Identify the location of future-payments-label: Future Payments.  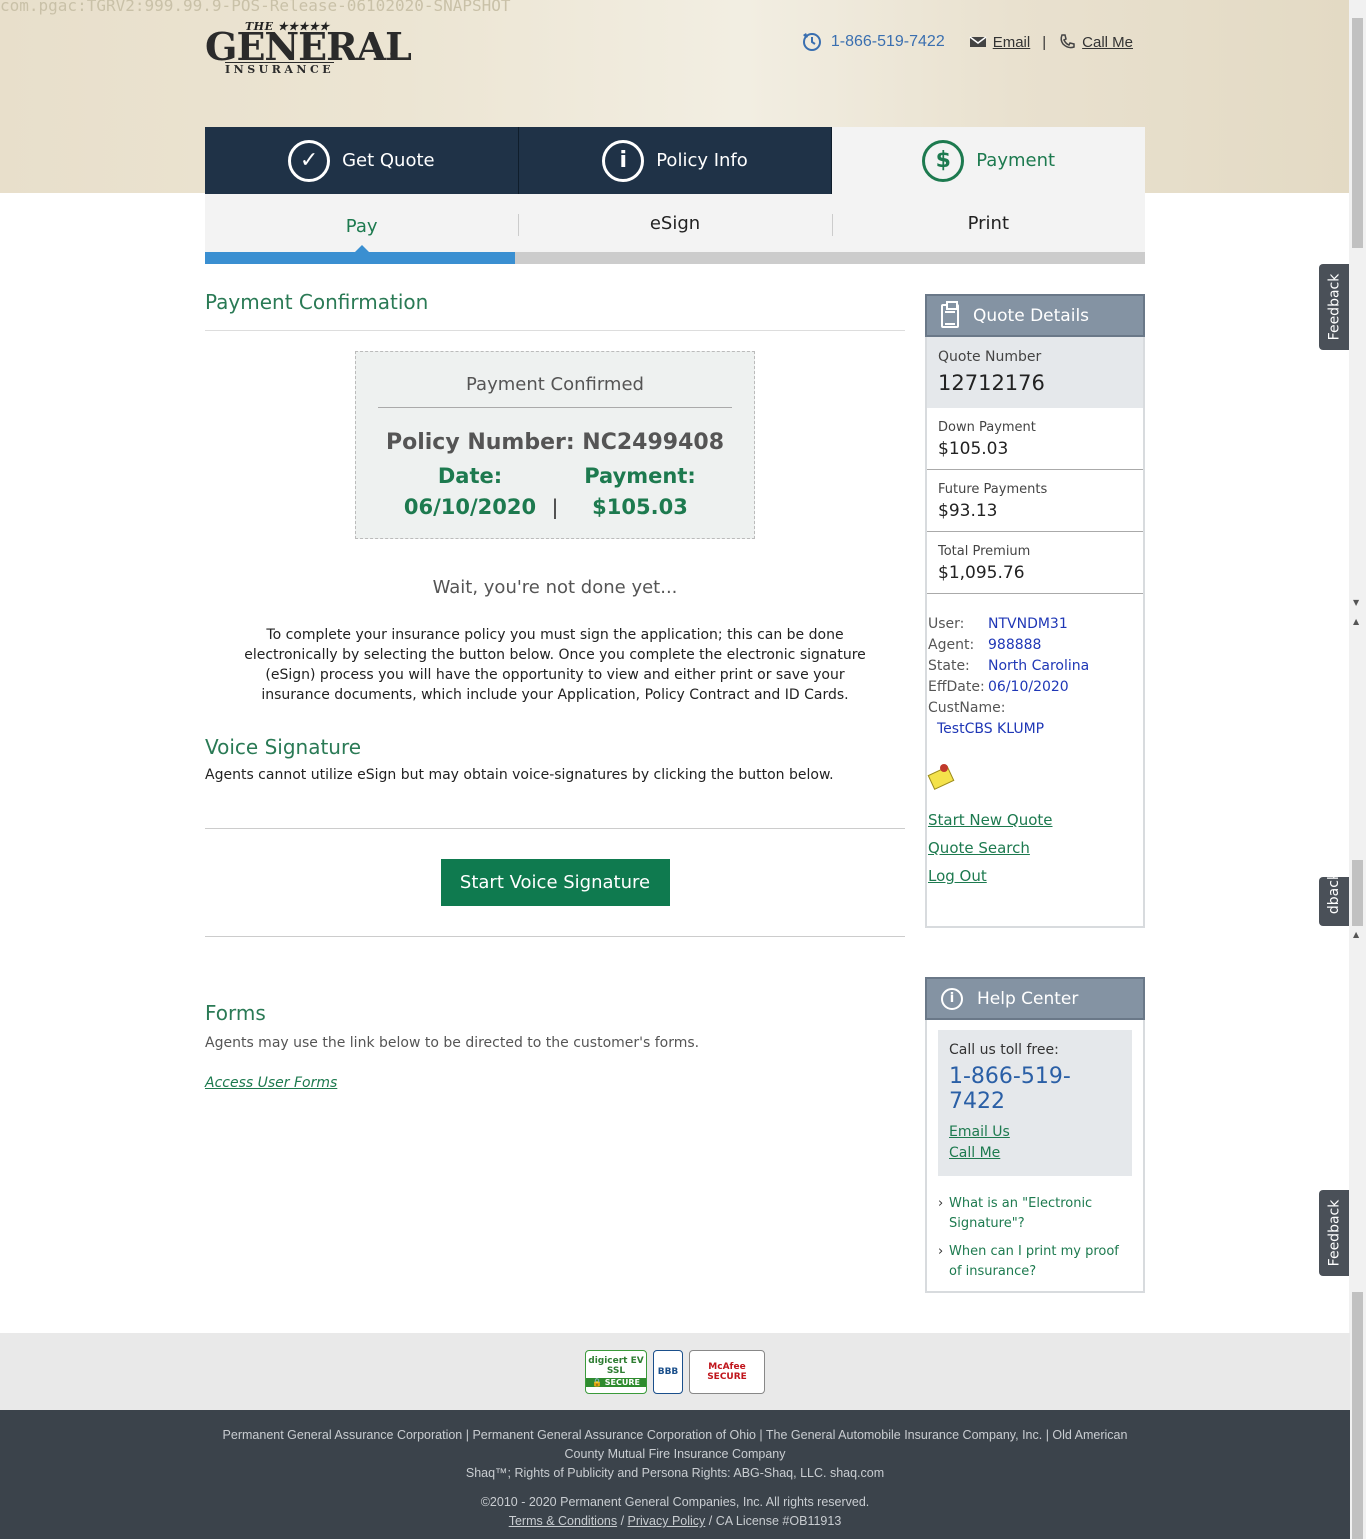
(993, 489).